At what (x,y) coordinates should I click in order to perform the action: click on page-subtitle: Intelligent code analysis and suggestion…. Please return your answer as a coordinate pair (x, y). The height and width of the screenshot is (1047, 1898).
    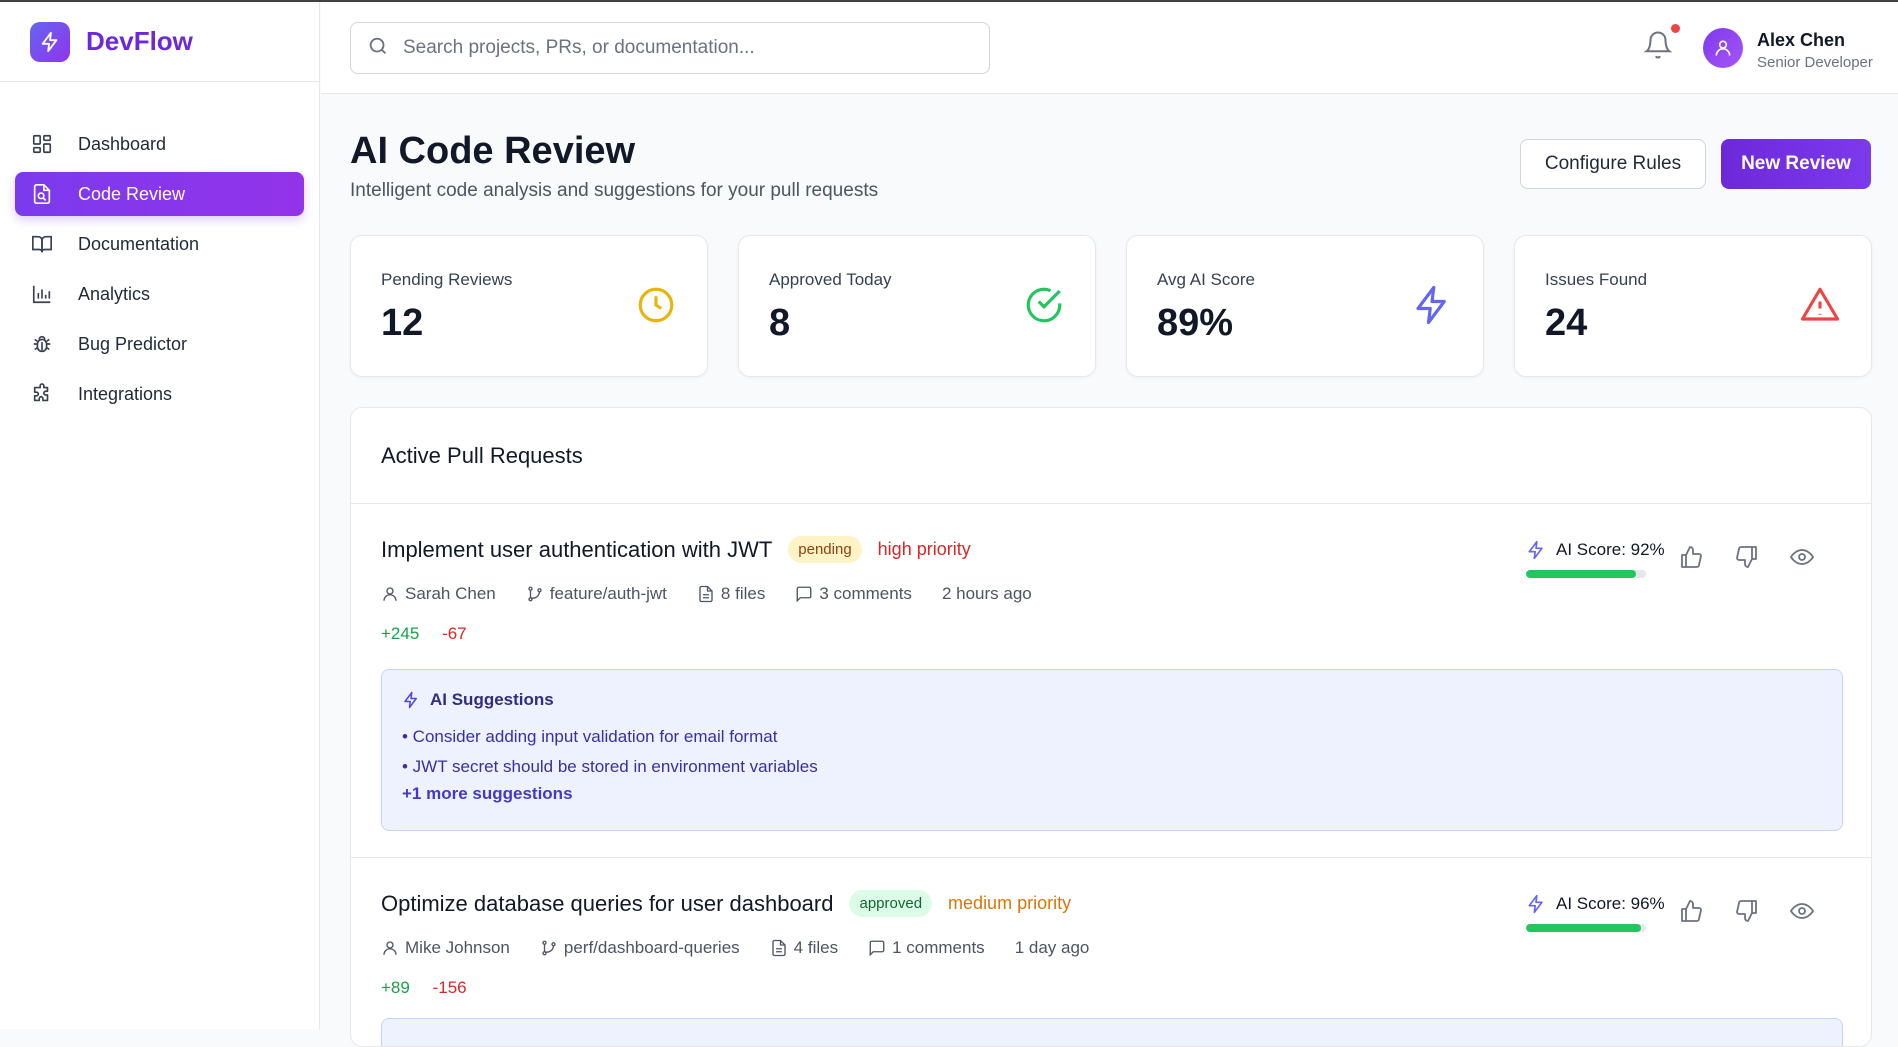
    Looking at the image, I should click on (614, 190).